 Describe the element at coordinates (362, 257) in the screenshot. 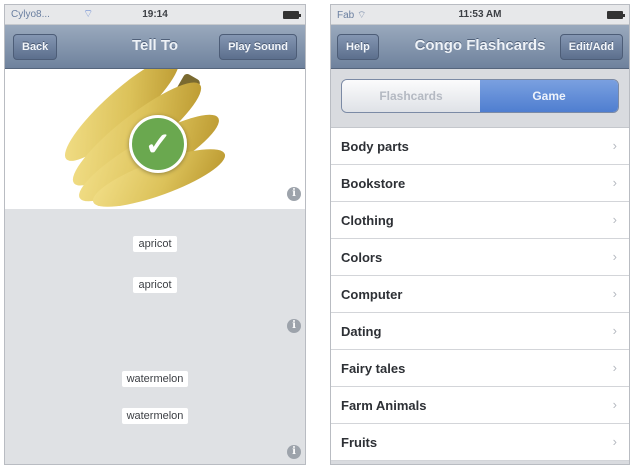

I see `list-item-label: Colors` at that location.